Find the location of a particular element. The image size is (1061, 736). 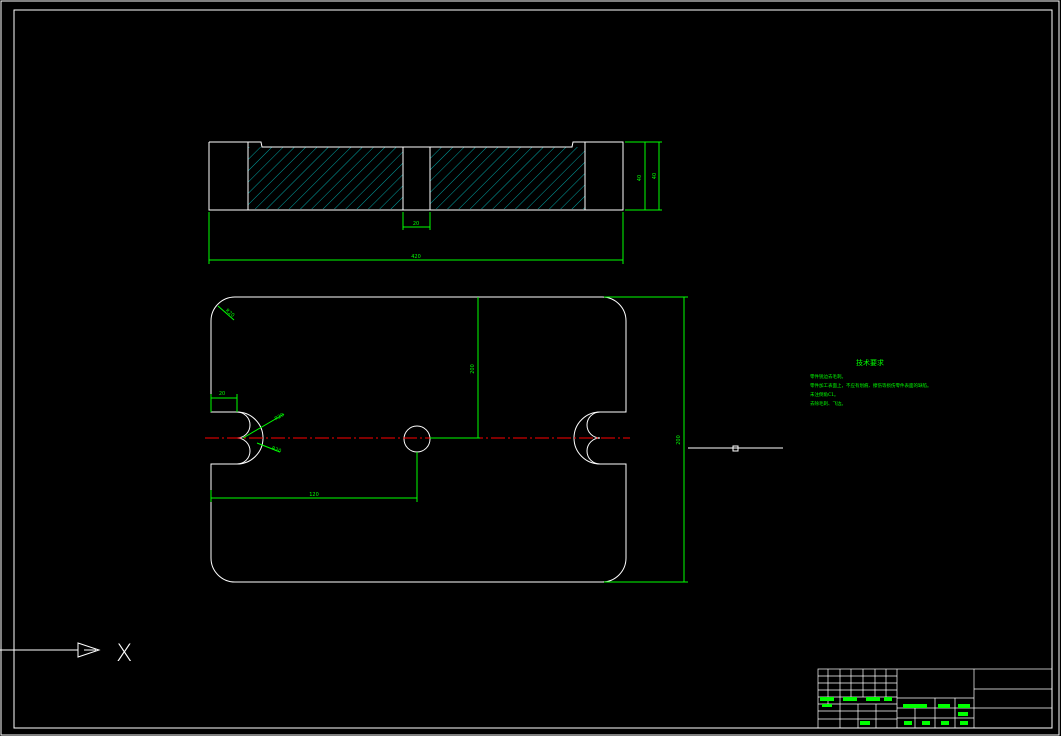

ucs-icon is located at coordinates (50, 650).